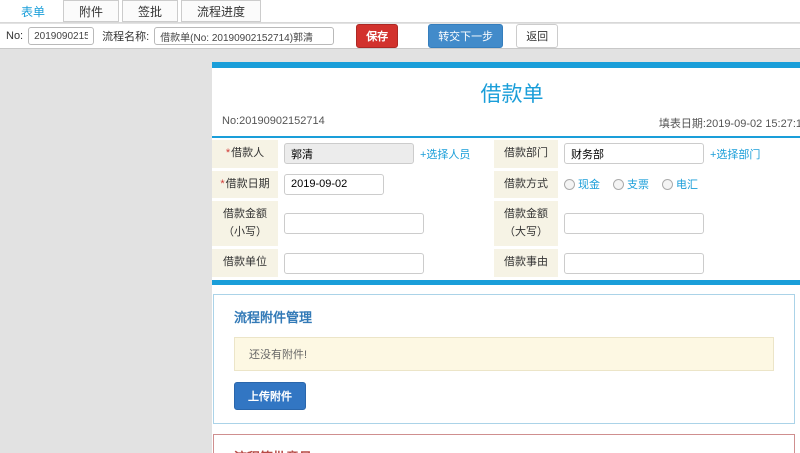  Describe the element at coordinates (504, 443) in the screenshot. I see `approval-panel: 流程签批意见 B I abc` at that location.